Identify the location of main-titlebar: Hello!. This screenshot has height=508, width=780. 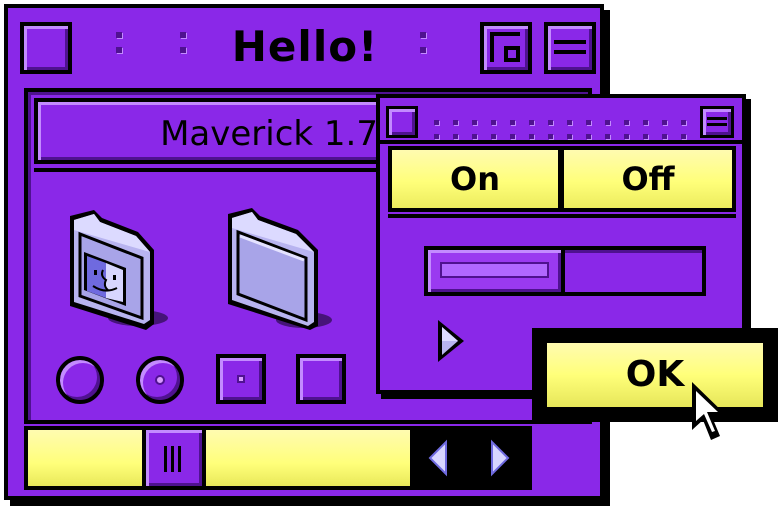
(304, 46).